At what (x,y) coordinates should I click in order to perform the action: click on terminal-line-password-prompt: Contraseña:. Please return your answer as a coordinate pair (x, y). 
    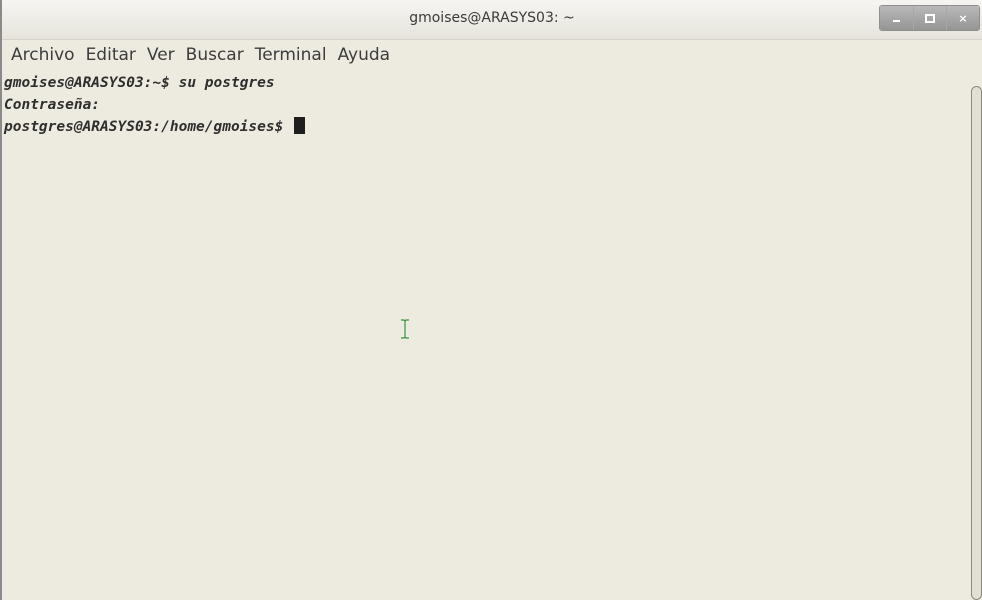
    Looking at the image, I should click on (486, 105).